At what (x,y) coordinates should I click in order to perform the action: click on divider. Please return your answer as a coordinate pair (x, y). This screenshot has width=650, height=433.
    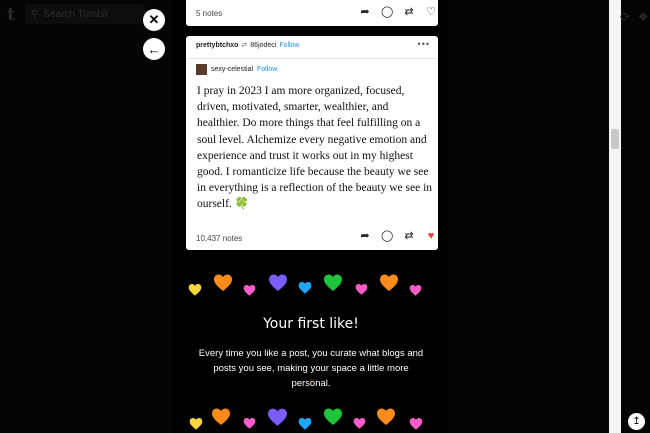
    Looking at the image, I should click on (312, 58).